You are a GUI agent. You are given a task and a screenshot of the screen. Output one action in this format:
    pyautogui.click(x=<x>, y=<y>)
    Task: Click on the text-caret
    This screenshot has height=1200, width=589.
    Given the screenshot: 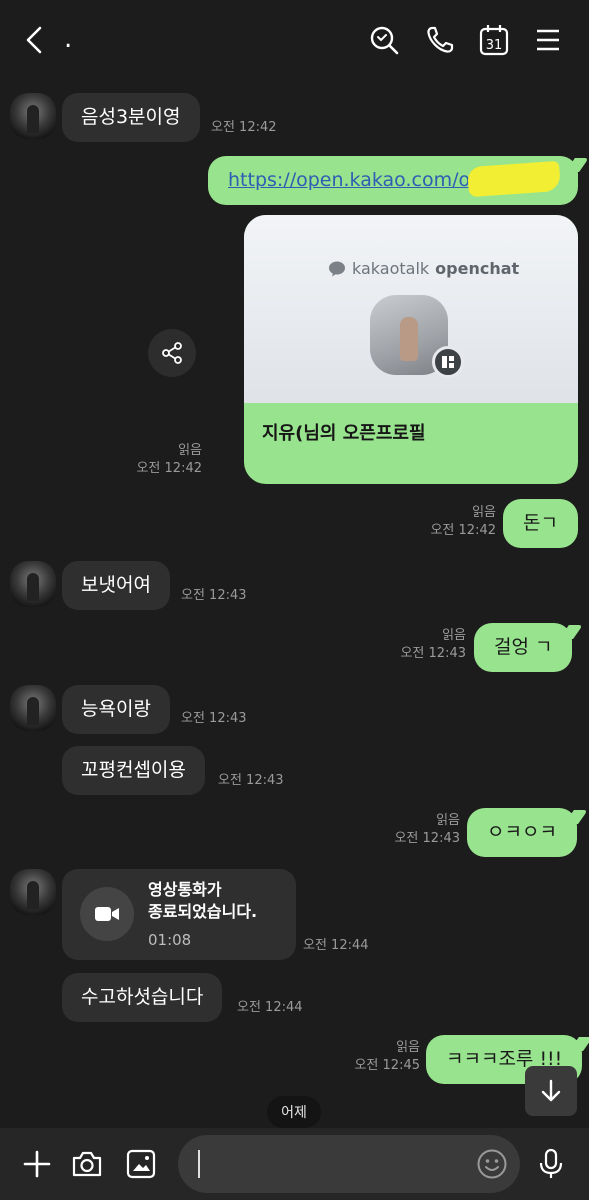 What is the action you would take?
    pyautogui.click(x=199, y=1164)
    